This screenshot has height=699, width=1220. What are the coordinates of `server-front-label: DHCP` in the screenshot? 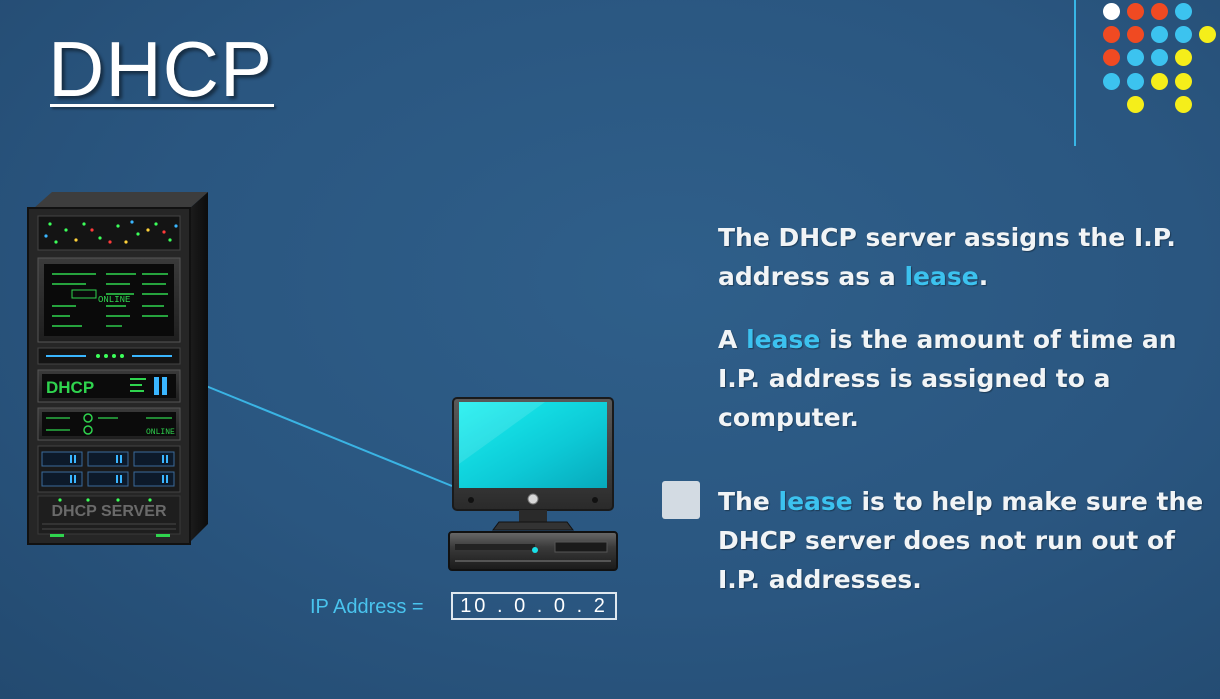 It's located at (70, 387).